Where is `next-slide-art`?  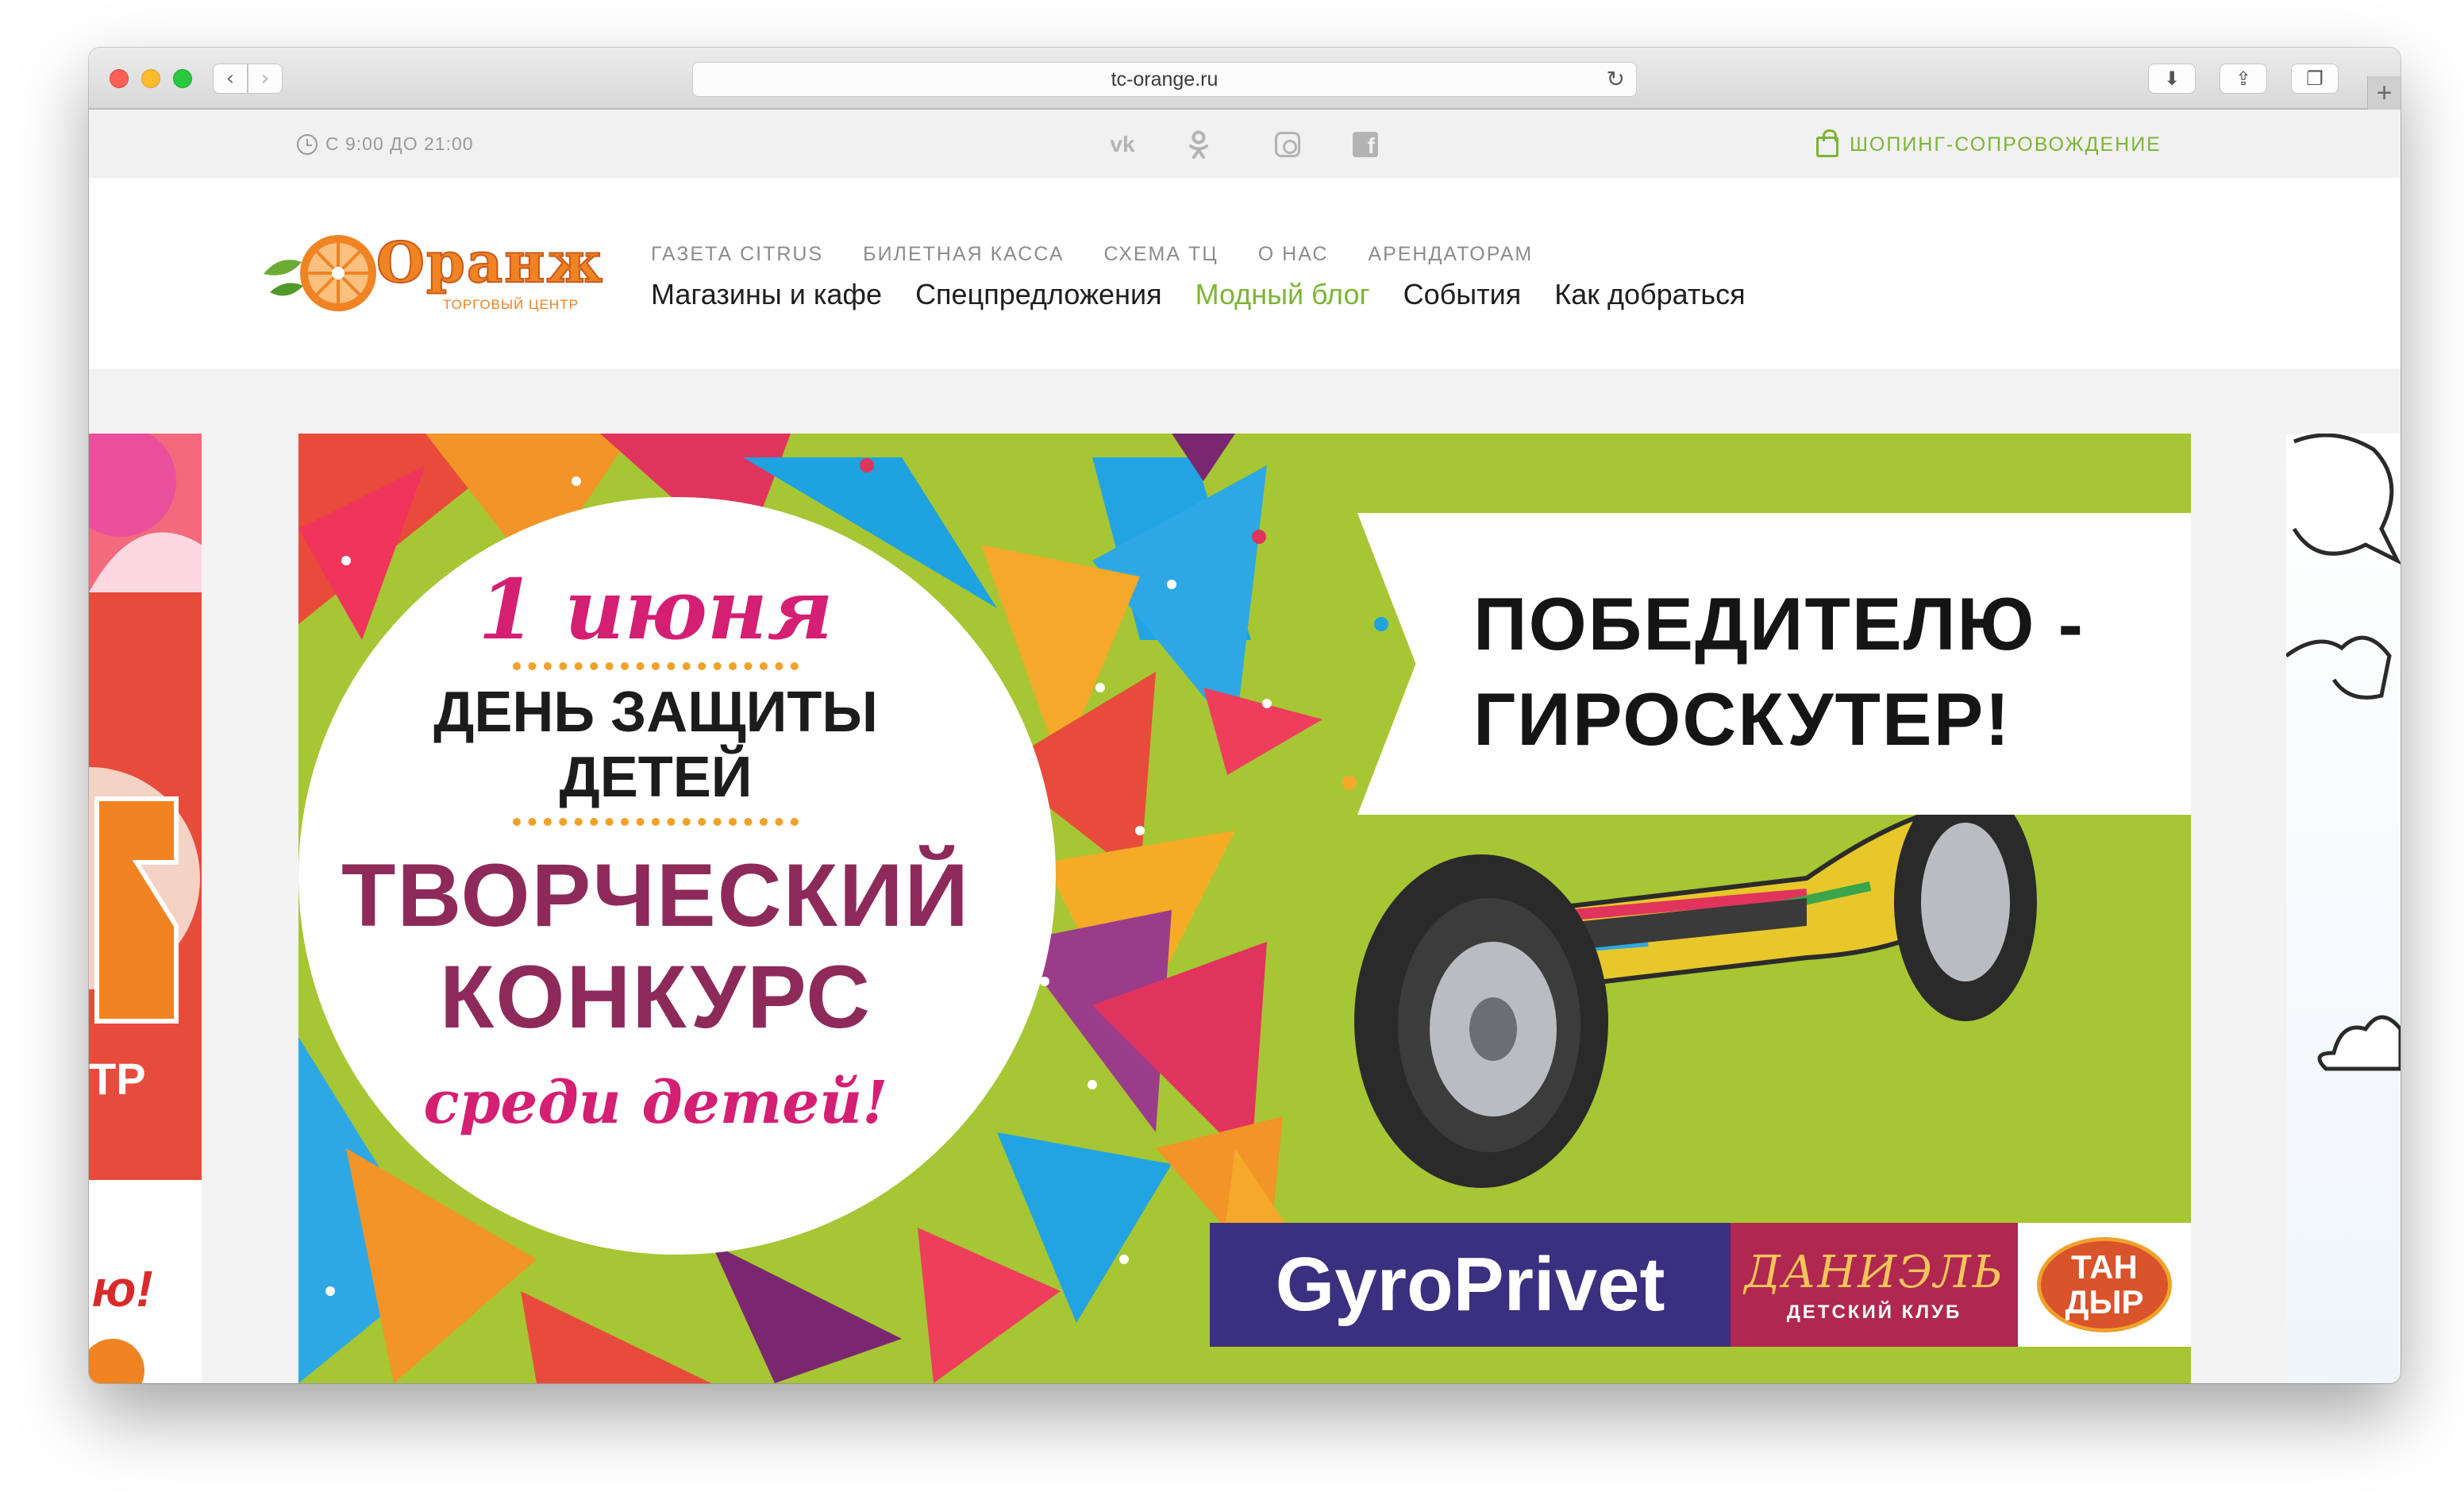
next-slide-art is located at coordinates (2343, 752).